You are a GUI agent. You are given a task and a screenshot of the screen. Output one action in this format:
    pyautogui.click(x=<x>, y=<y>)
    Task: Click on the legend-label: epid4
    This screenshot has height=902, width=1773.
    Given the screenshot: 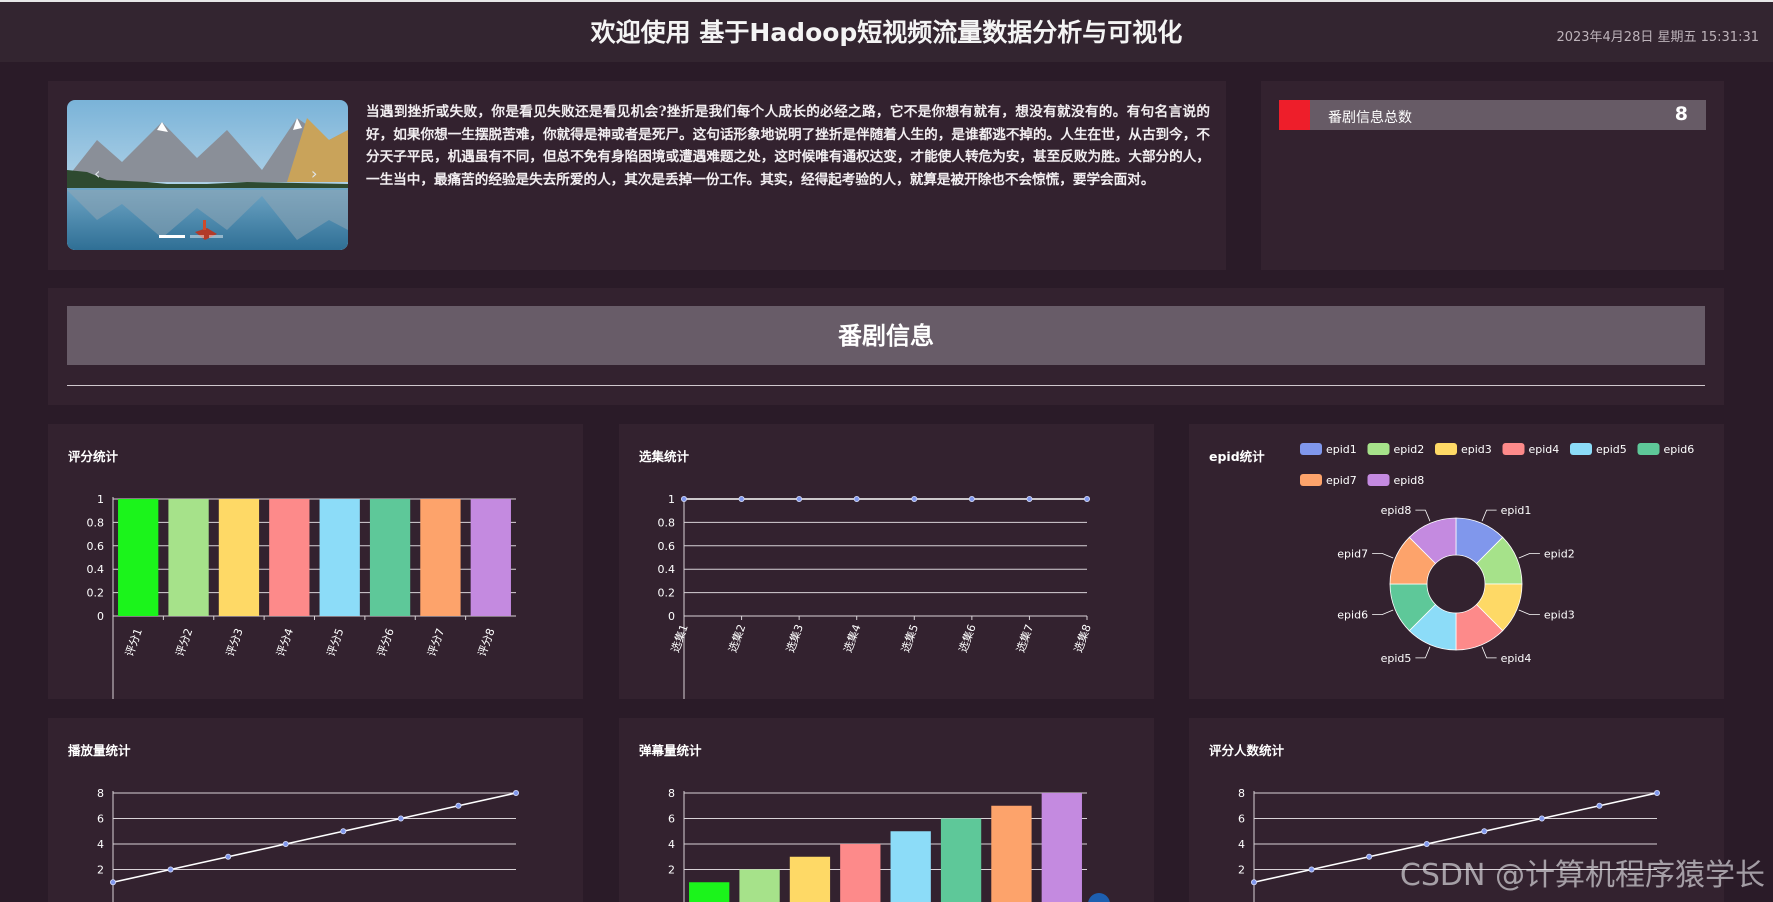 What is the action you would take?
    pyautogui.click(x=1544, y=449)
    